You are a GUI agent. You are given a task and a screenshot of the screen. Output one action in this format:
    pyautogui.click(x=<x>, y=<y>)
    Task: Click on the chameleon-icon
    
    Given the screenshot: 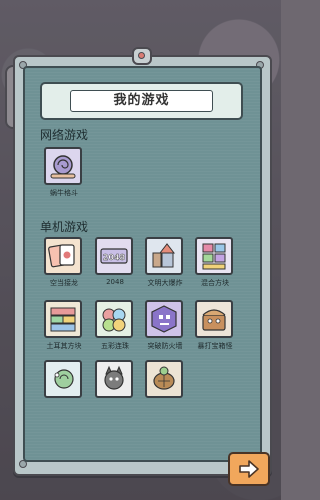 What is the action you would take?
    pyautogui.click(x=63, y=379)
    